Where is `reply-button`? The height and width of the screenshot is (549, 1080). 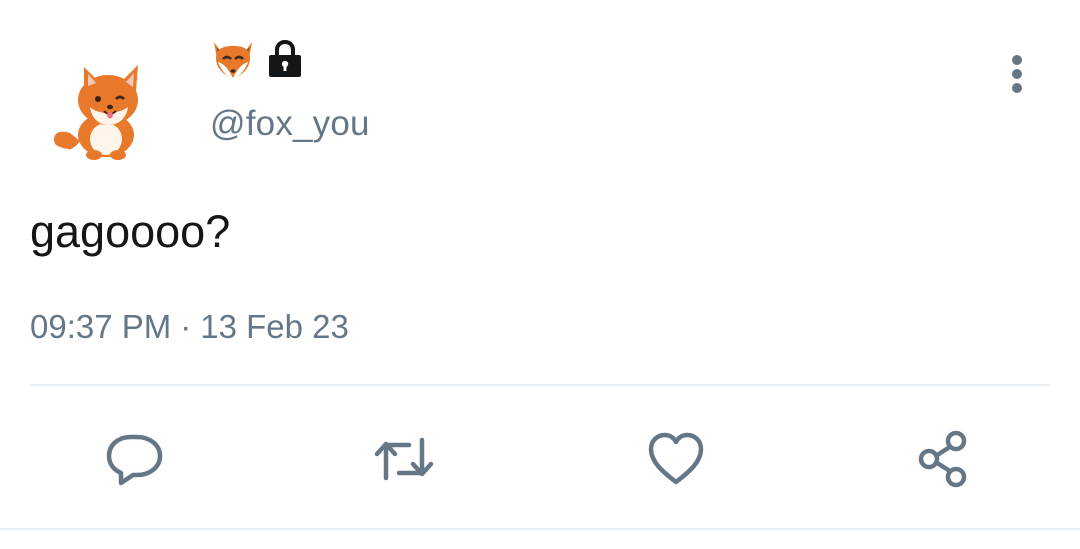
reply-button is located at coordinates (135, 459).